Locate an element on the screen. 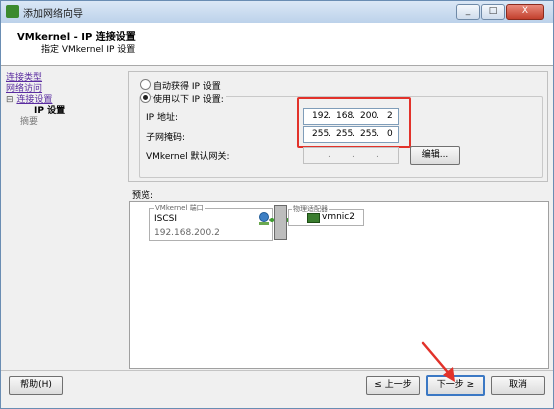 The width and height of the screenshot is (554, 409). preview-label: 预览: is located at coordinates (143, 196).